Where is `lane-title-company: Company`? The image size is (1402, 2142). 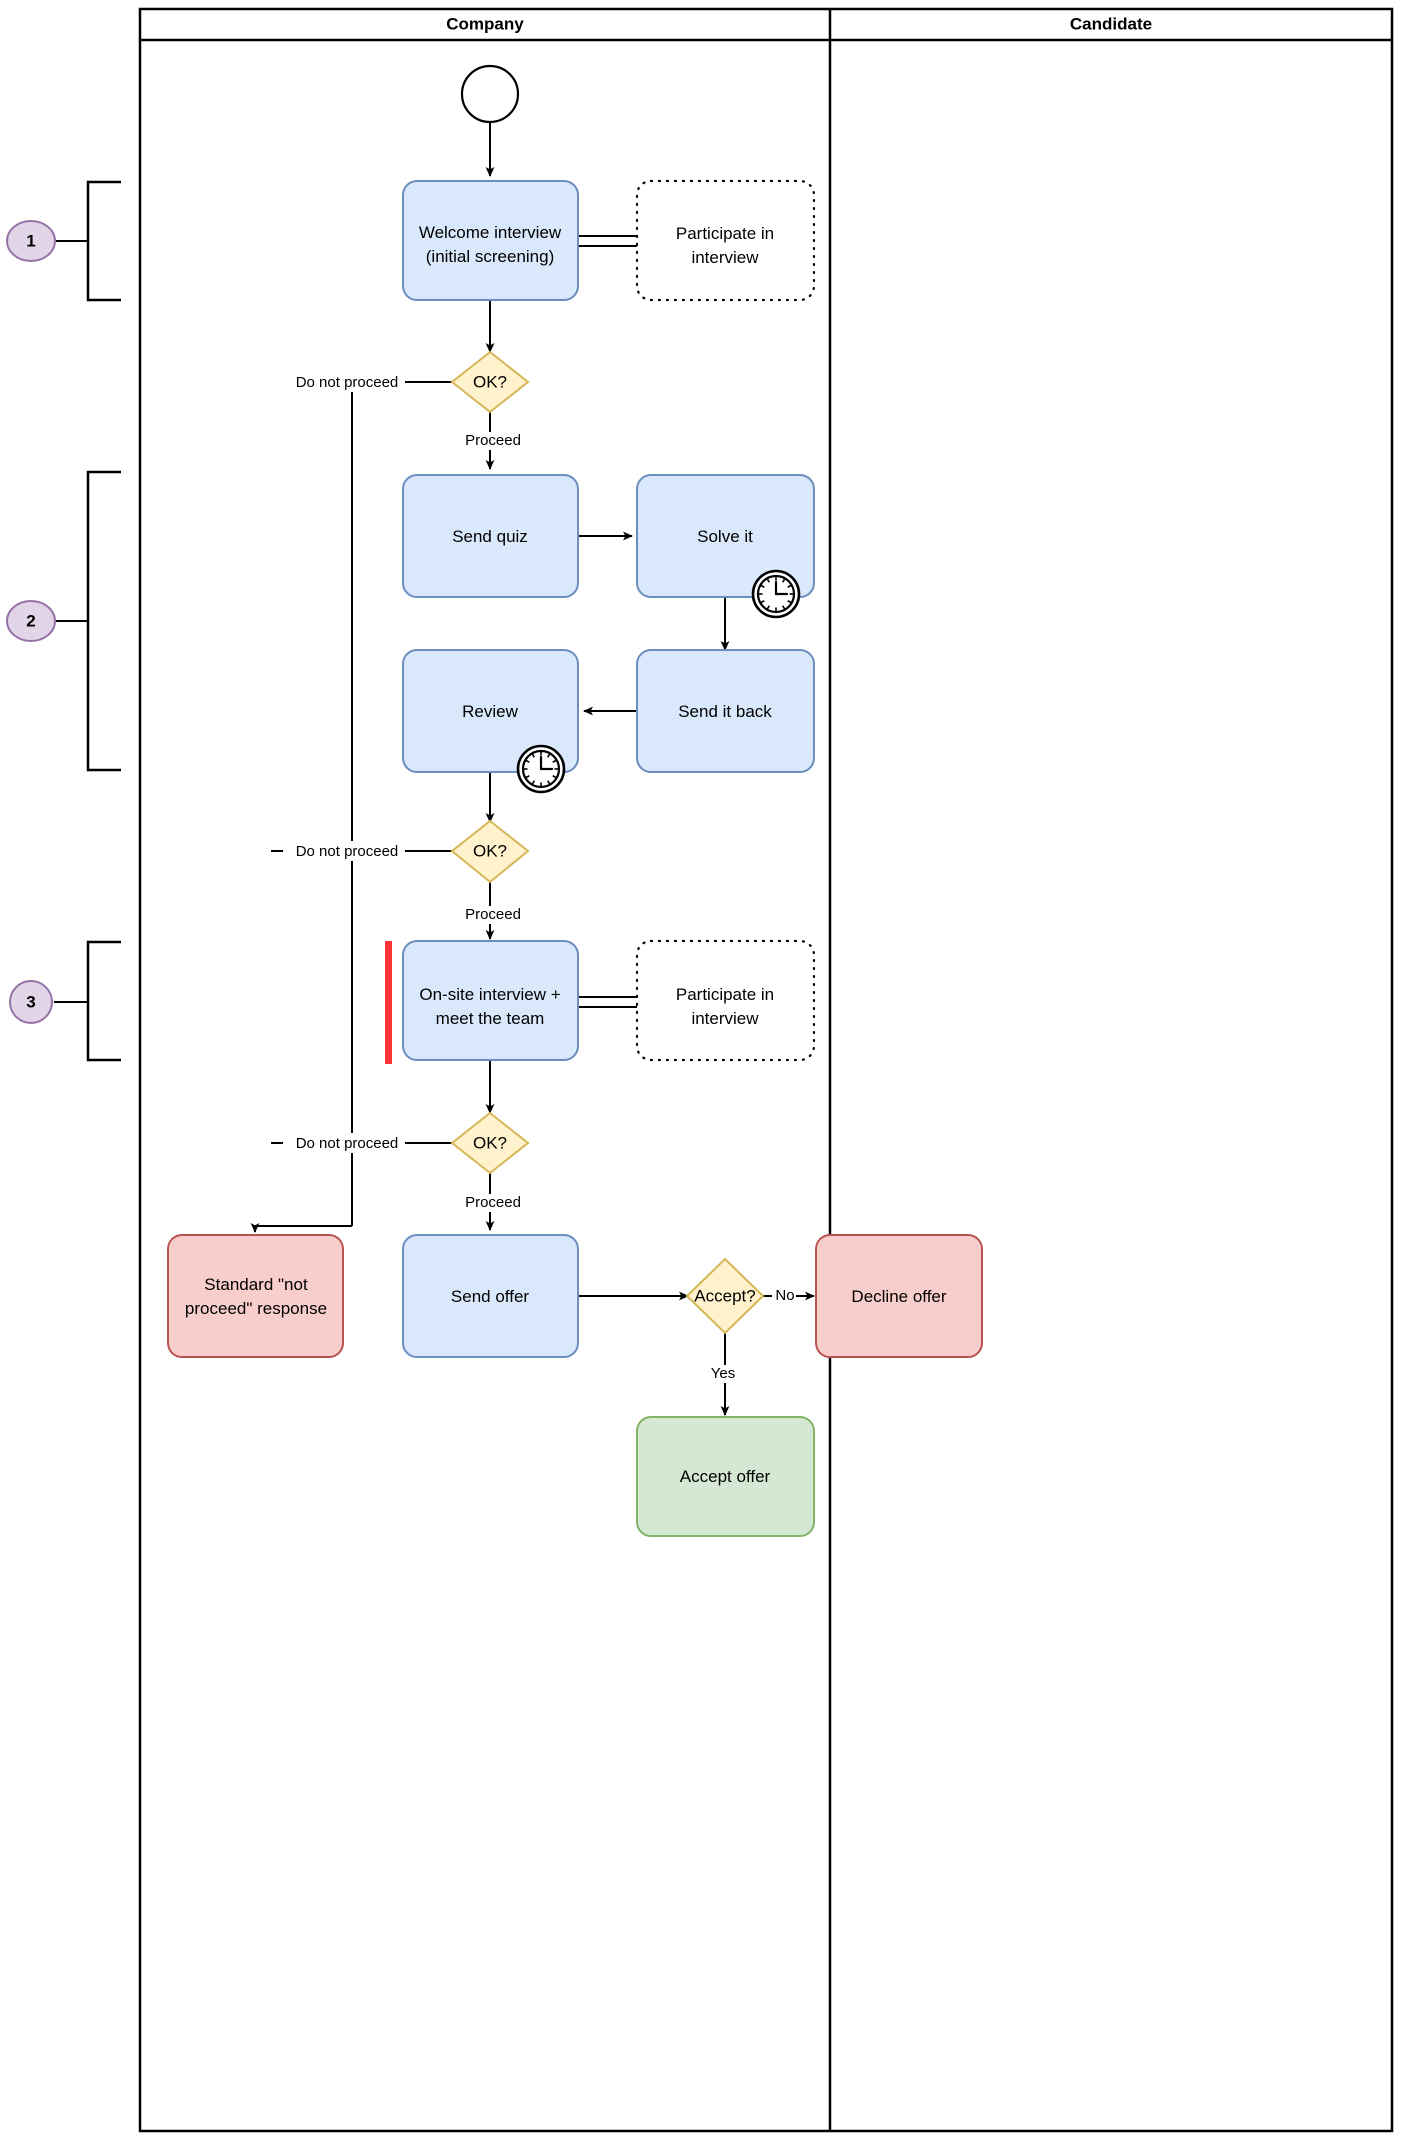 lane-title-company: Company is located at coordinates (485, 23).